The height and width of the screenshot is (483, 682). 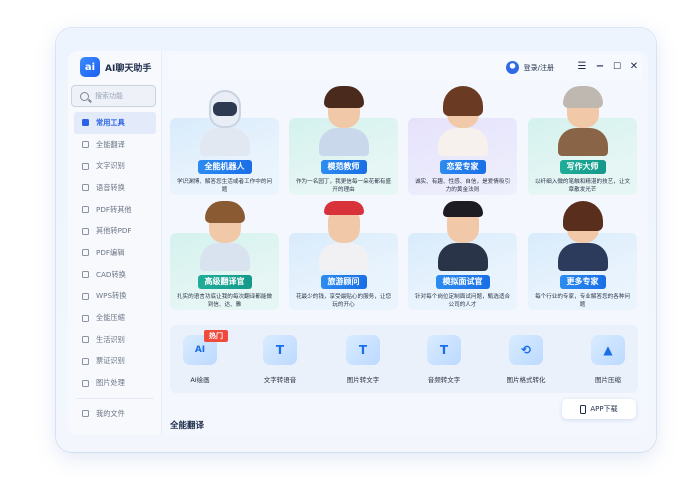 What do you see at coordinates (343, 282) in the screenshot?
I see `card-title: 旅游顾问` at bounding box center [343, 282].